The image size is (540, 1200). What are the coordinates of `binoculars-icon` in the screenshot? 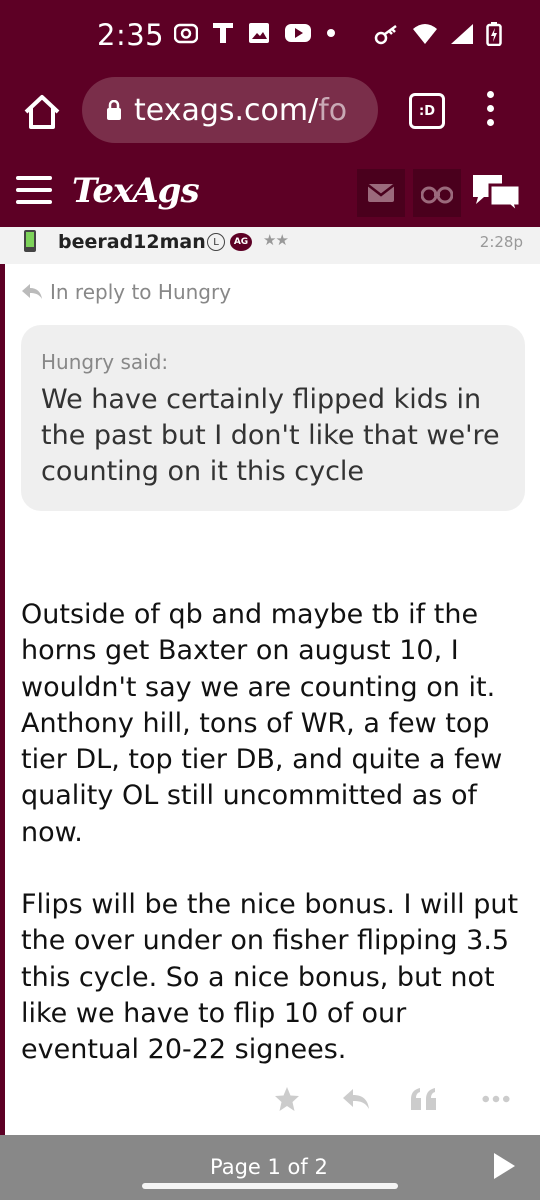 It's located at (437, 195).